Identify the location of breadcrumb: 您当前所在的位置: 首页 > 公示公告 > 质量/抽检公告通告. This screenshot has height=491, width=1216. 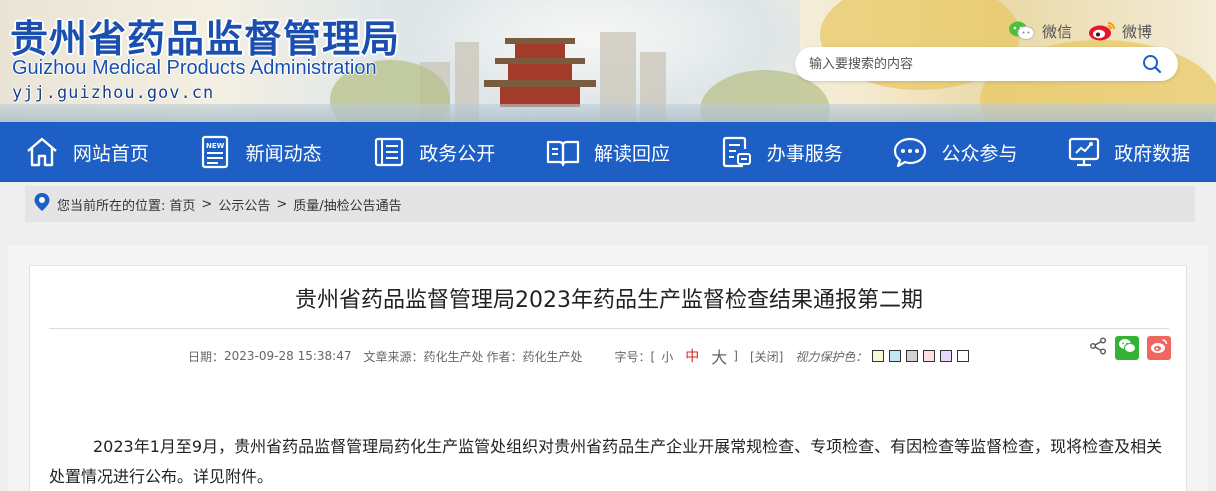
(610, 204).